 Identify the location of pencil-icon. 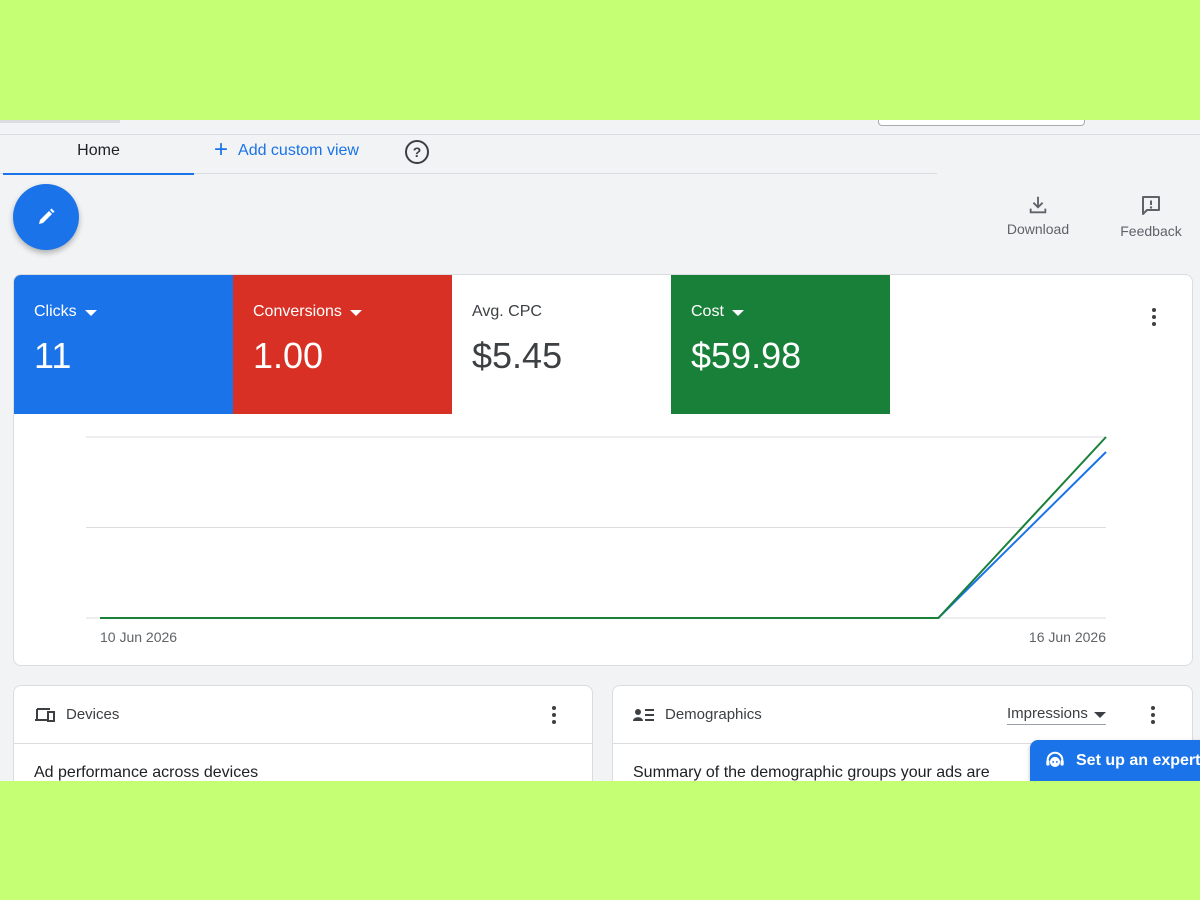
(47, 216).